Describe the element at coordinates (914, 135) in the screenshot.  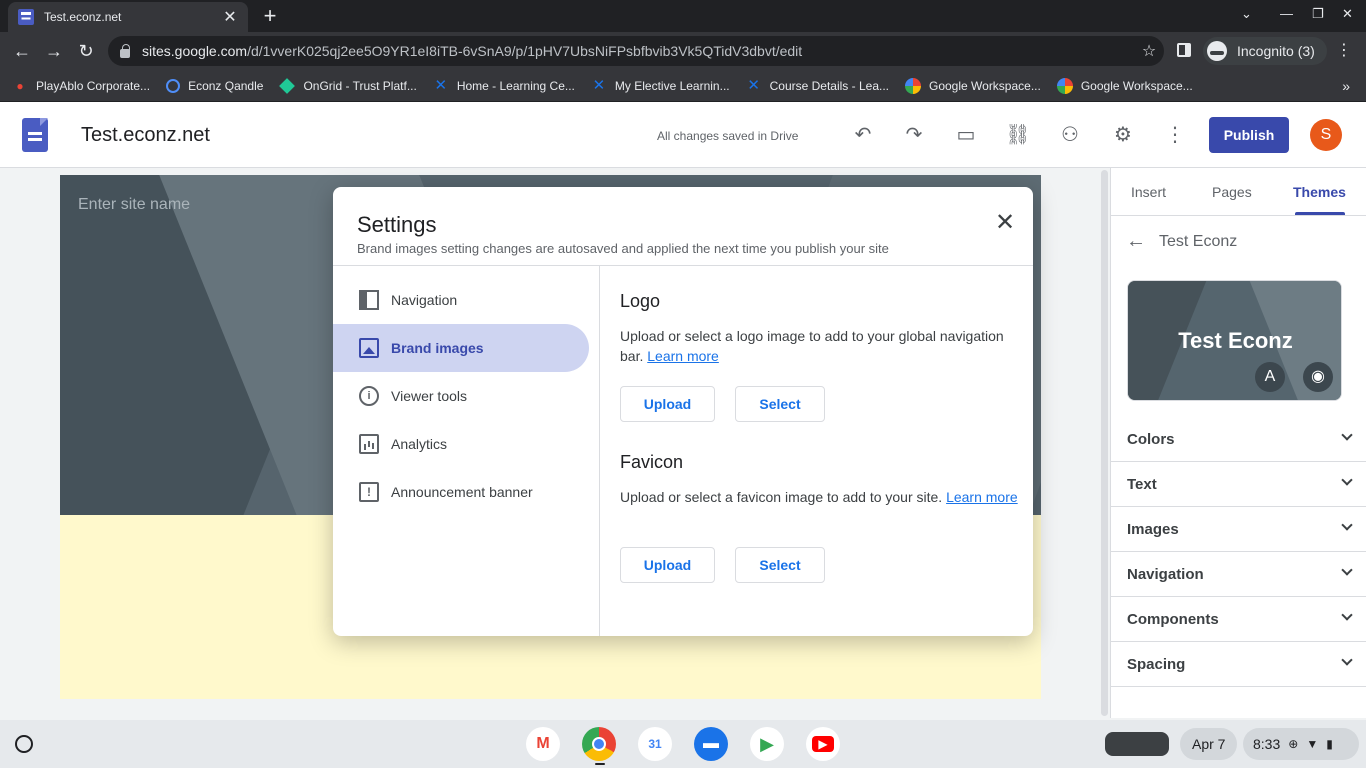
I see `redo-icon: ↷` at that location.